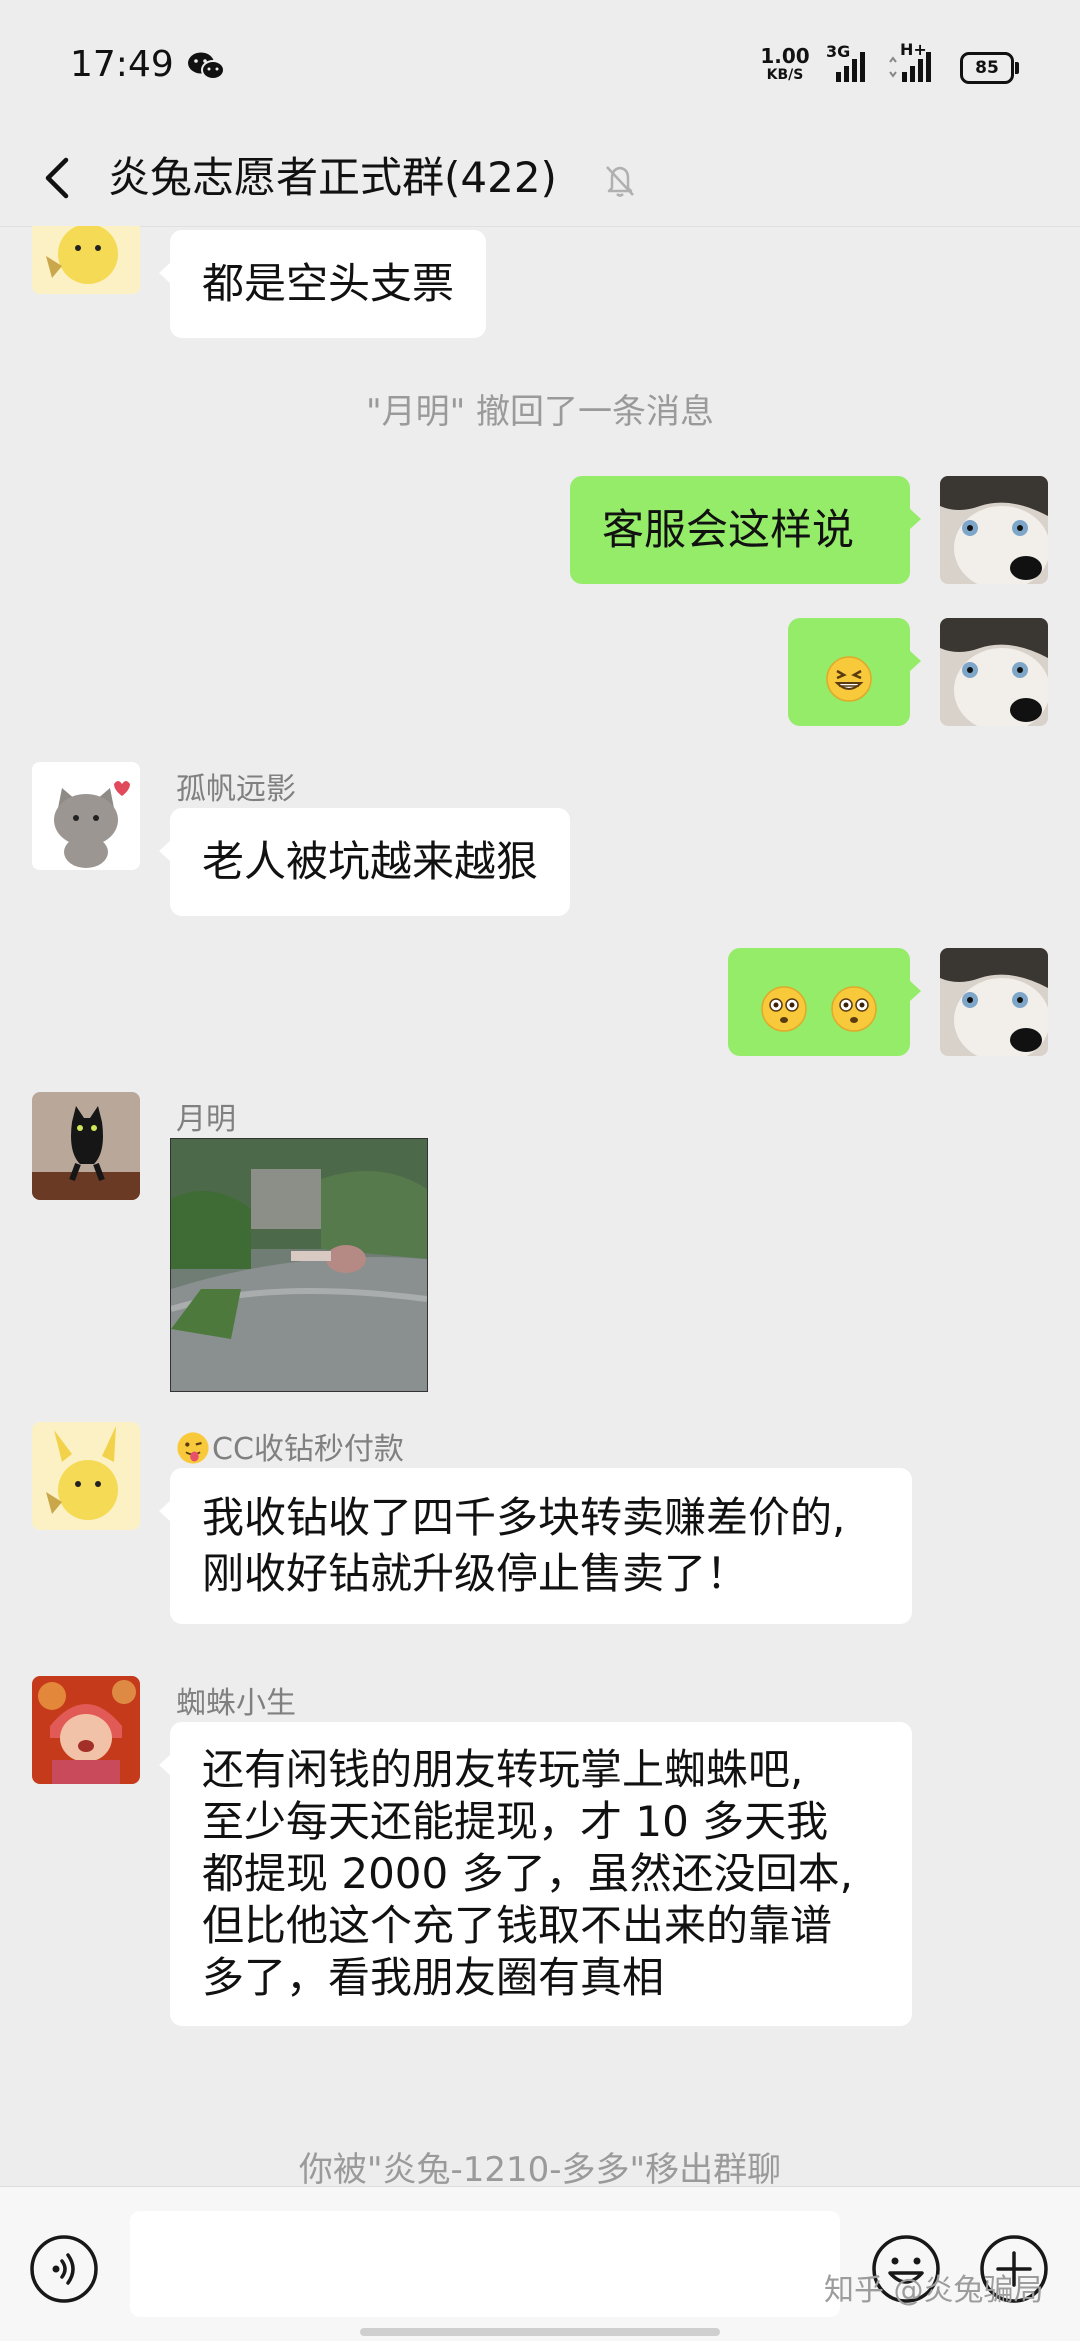 The image size is (1080, 2341). I want to click on message-line: 但比他这个充了钱取不出来的靠谱, so click(517, 1925).